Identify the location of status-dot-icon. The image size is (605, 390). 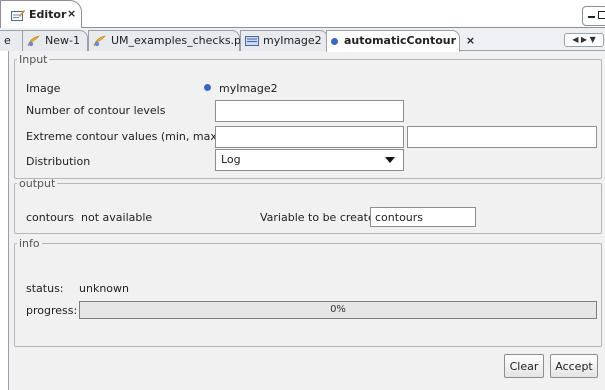
(334, 41).